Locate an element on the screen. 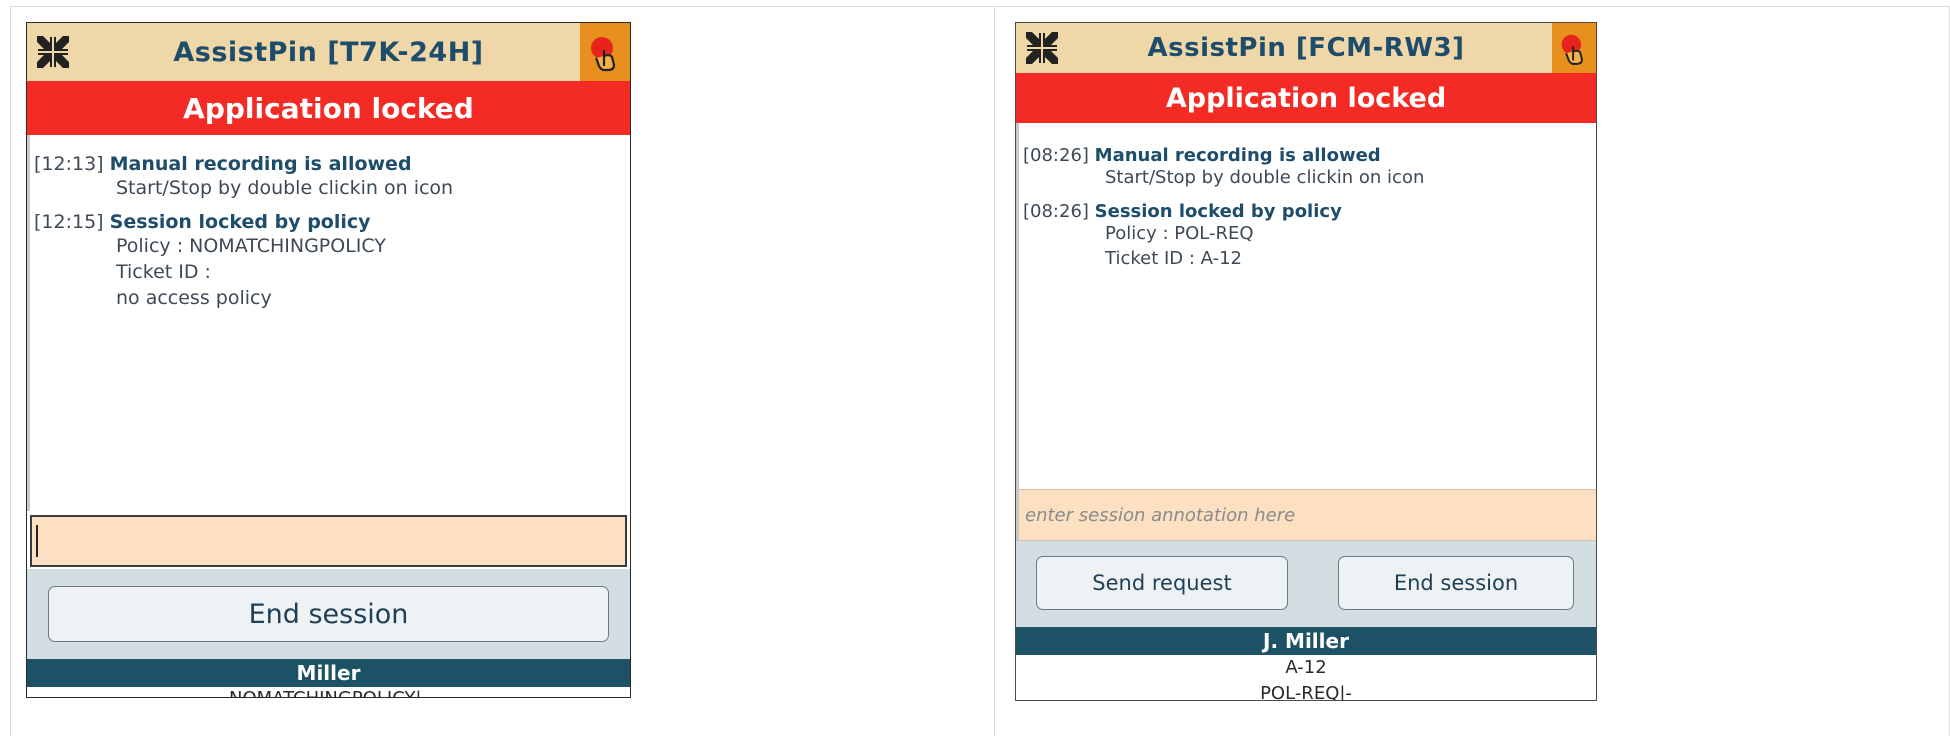 The image size is (1950, 736). window-title: AssistPin [FCM-RW3] is located at coordinates (1306, 48).